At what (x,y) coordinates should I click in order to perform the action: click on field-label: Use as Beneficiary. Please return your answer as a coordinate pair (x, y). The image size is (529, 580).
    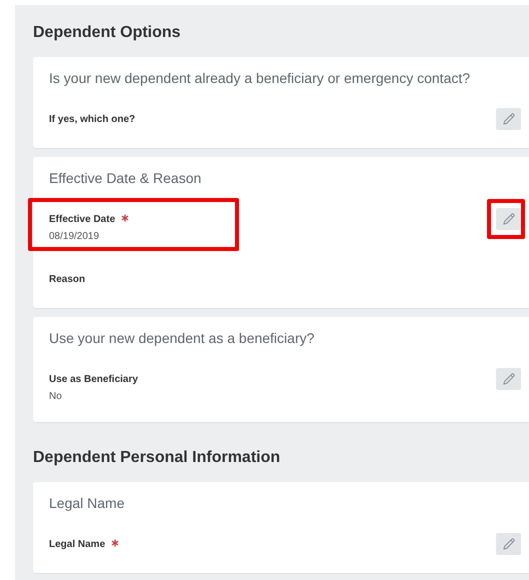
    Looking at the image, I should click on (93, 379).